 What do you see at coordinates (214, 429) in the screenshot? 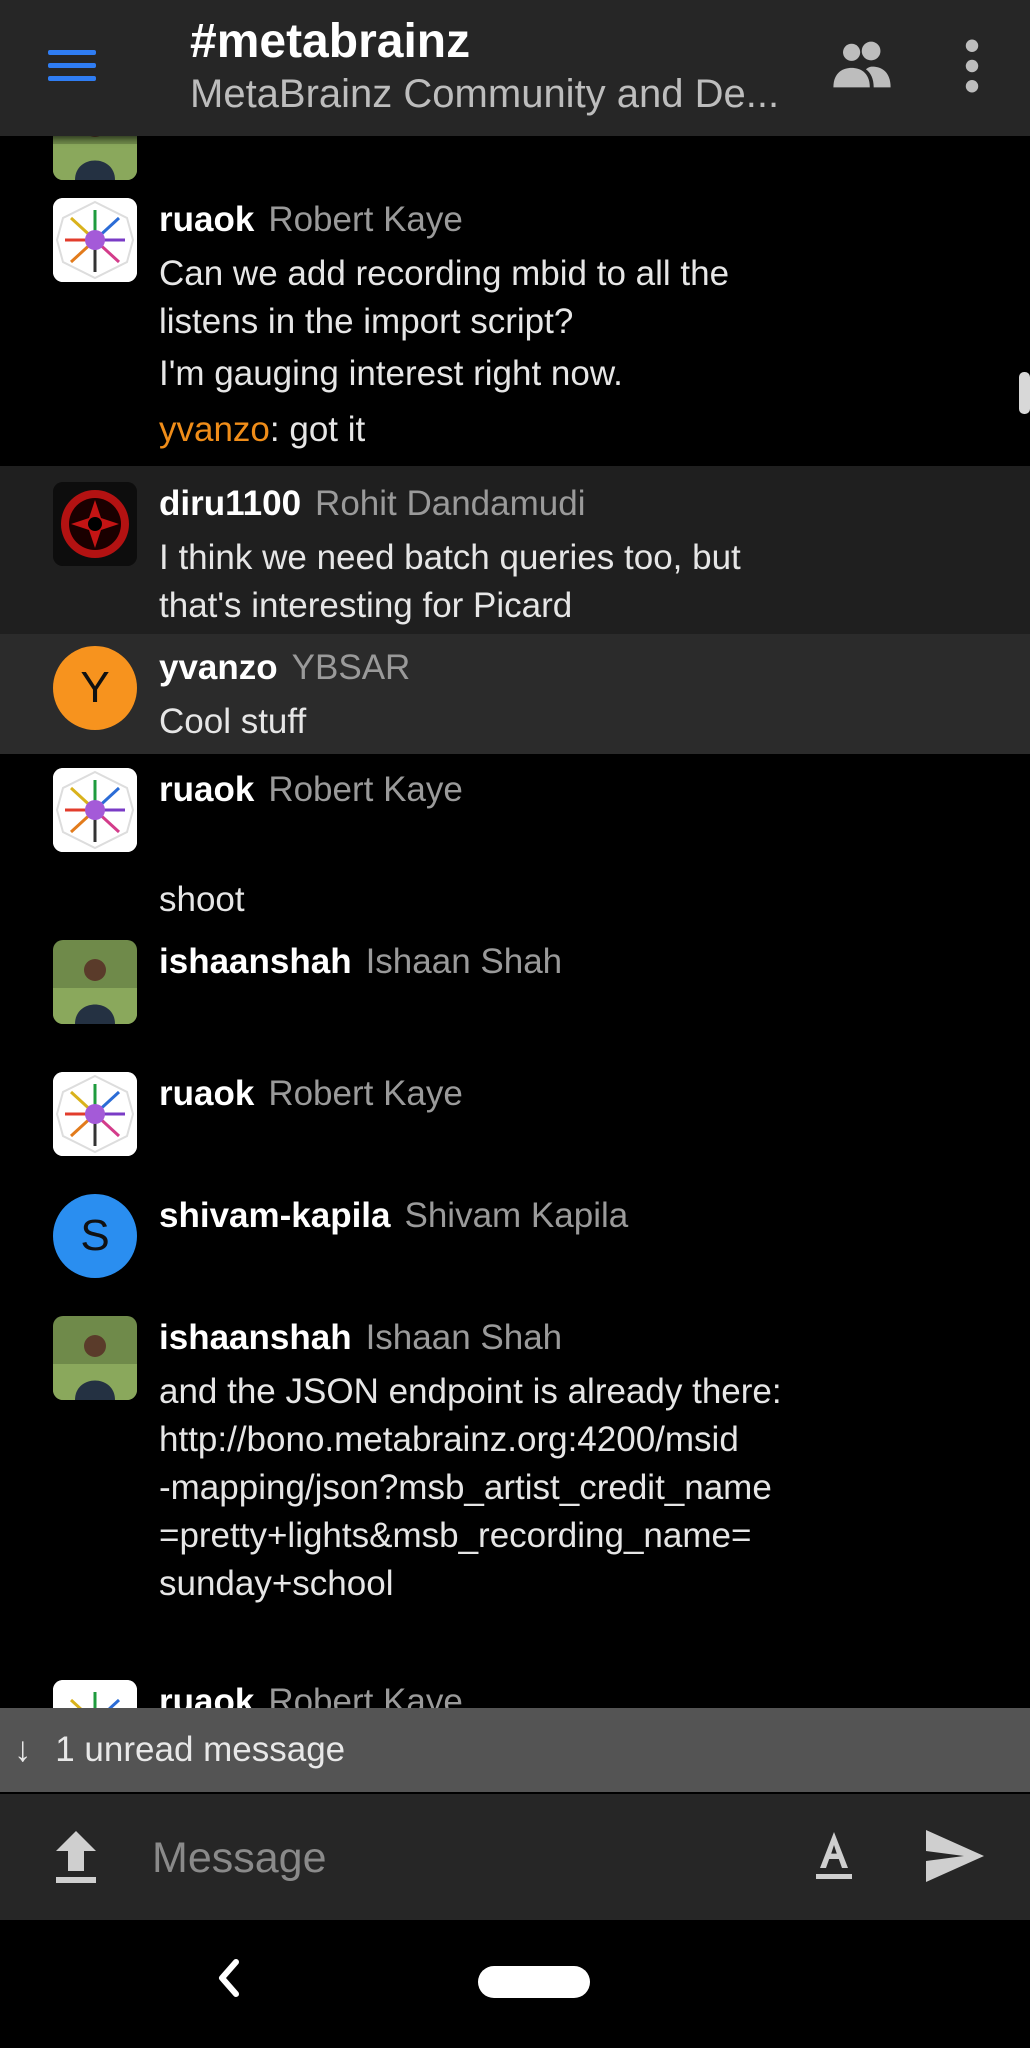
I see `user-mention: yvanzo` at bounding box center [214, 429].